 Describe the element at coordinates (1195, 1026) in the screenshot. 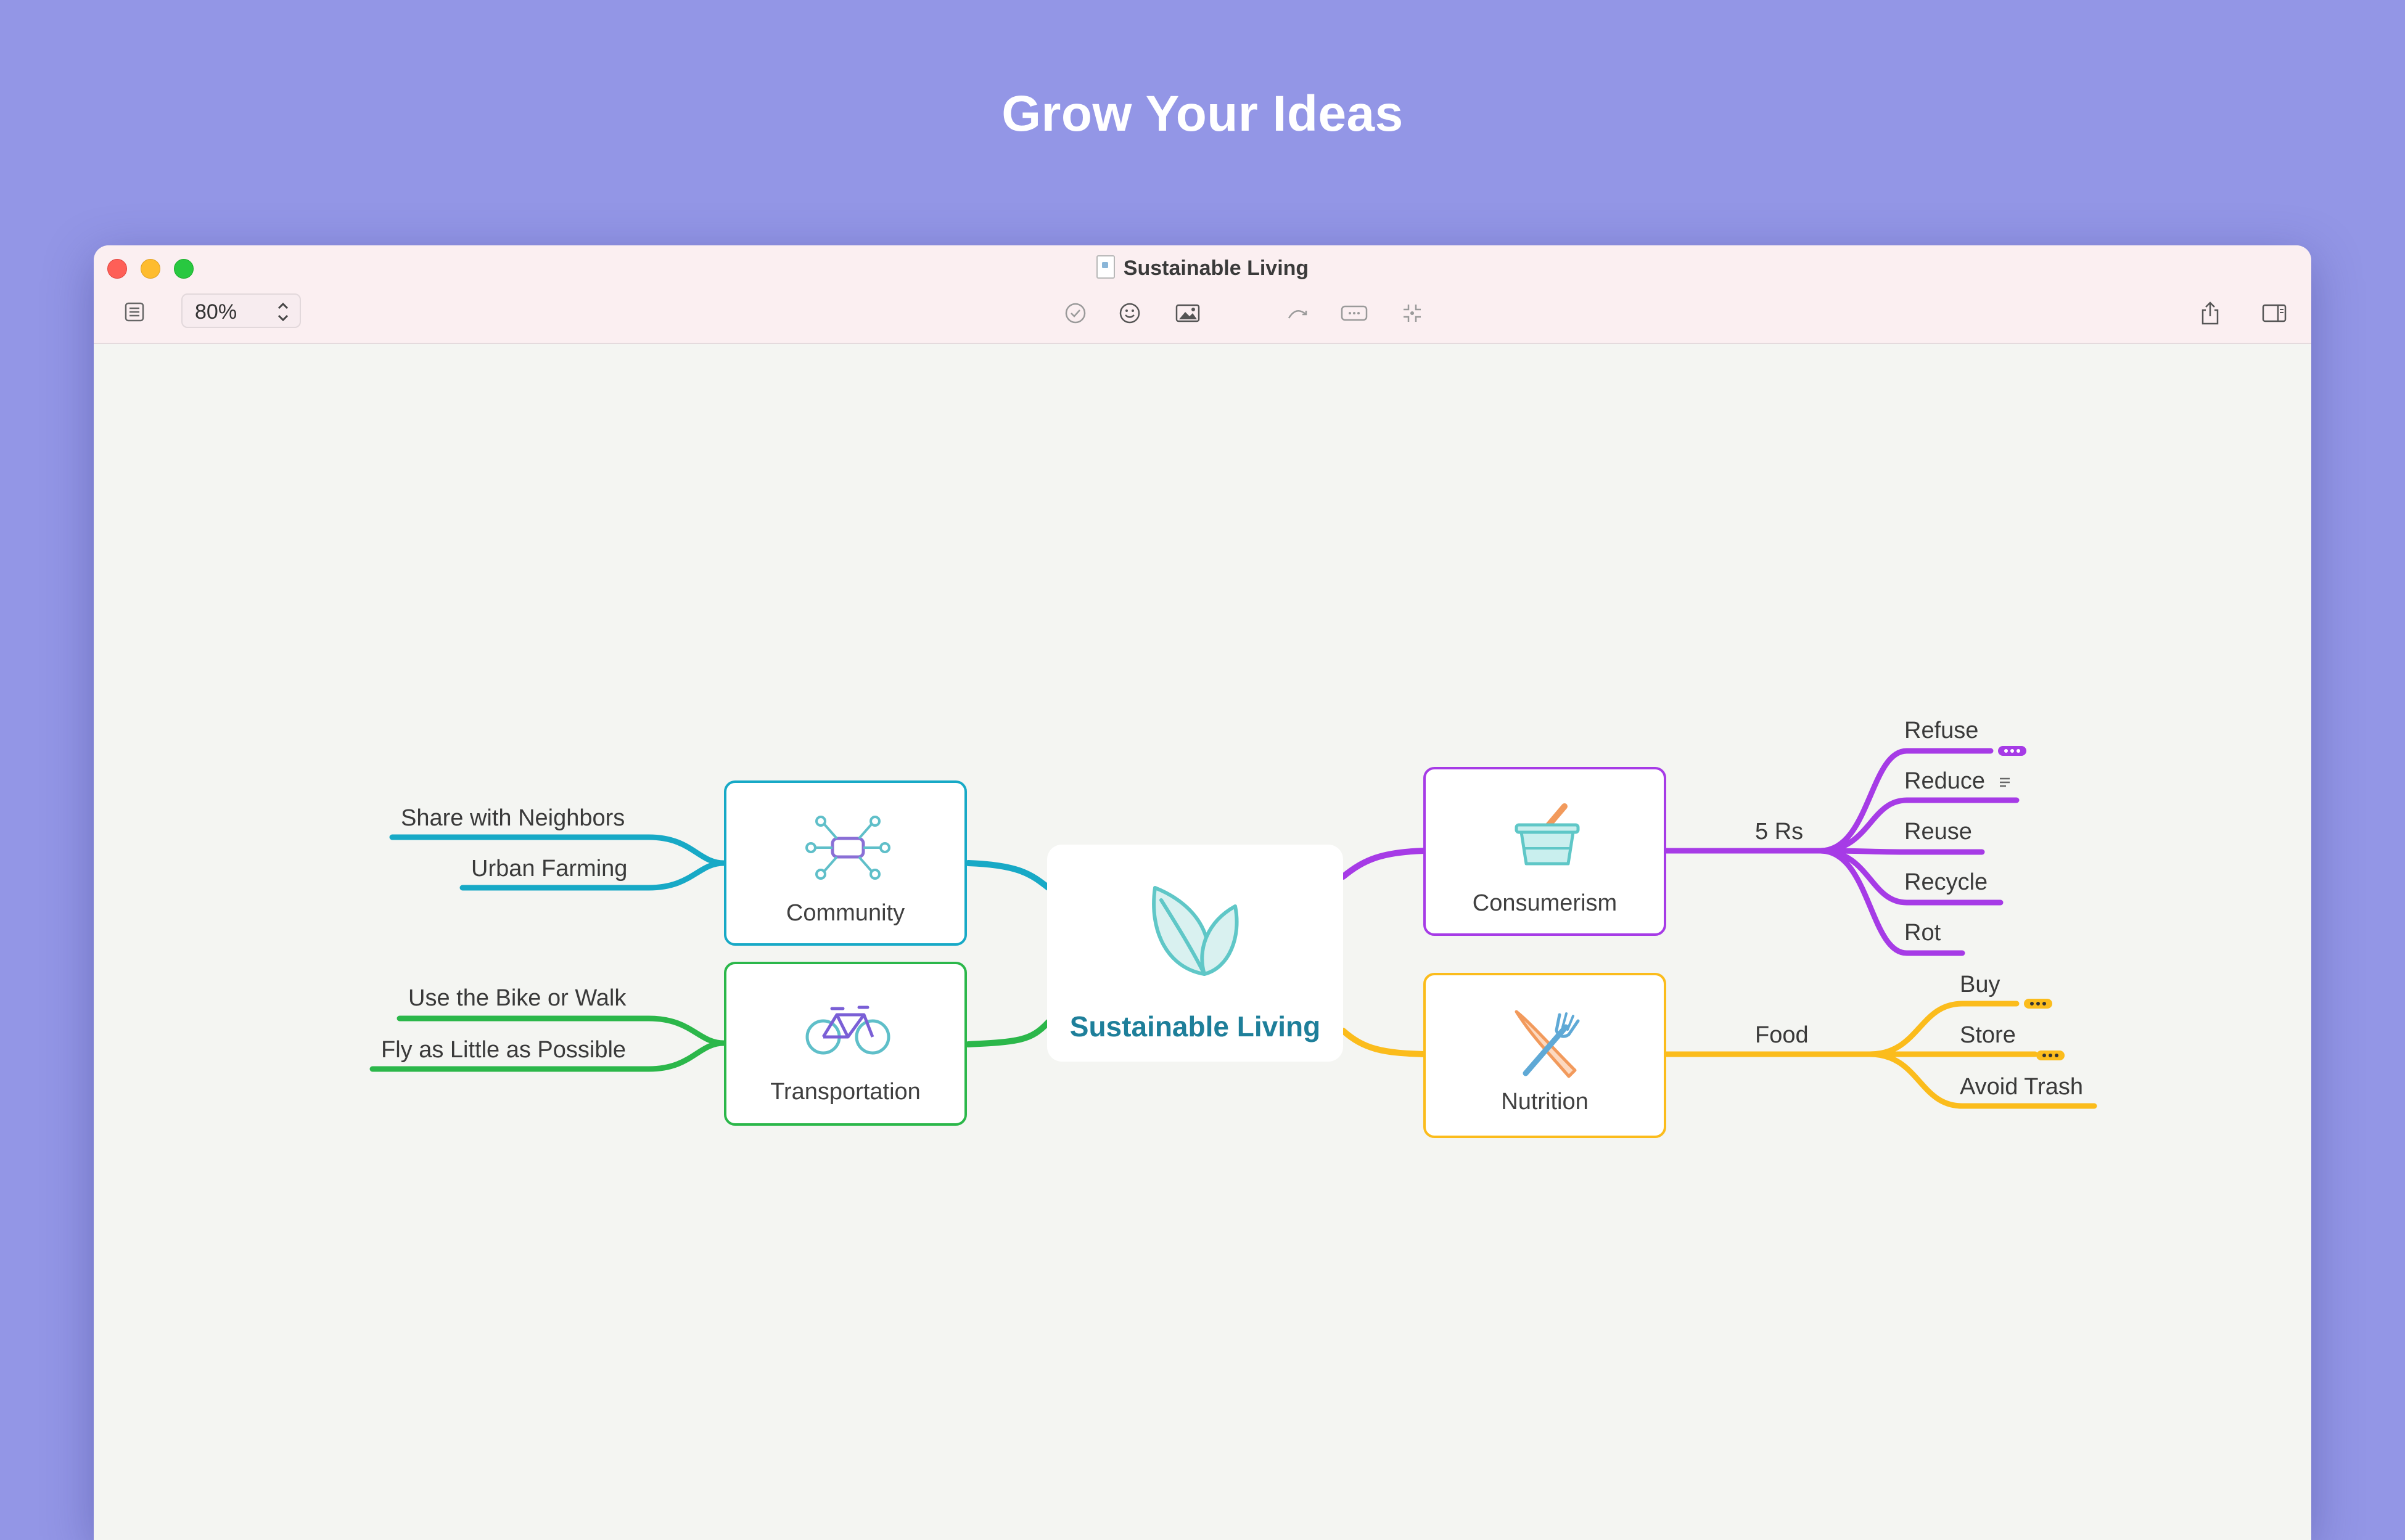

I see `central-topic-label: Sustainable Living` at that location.